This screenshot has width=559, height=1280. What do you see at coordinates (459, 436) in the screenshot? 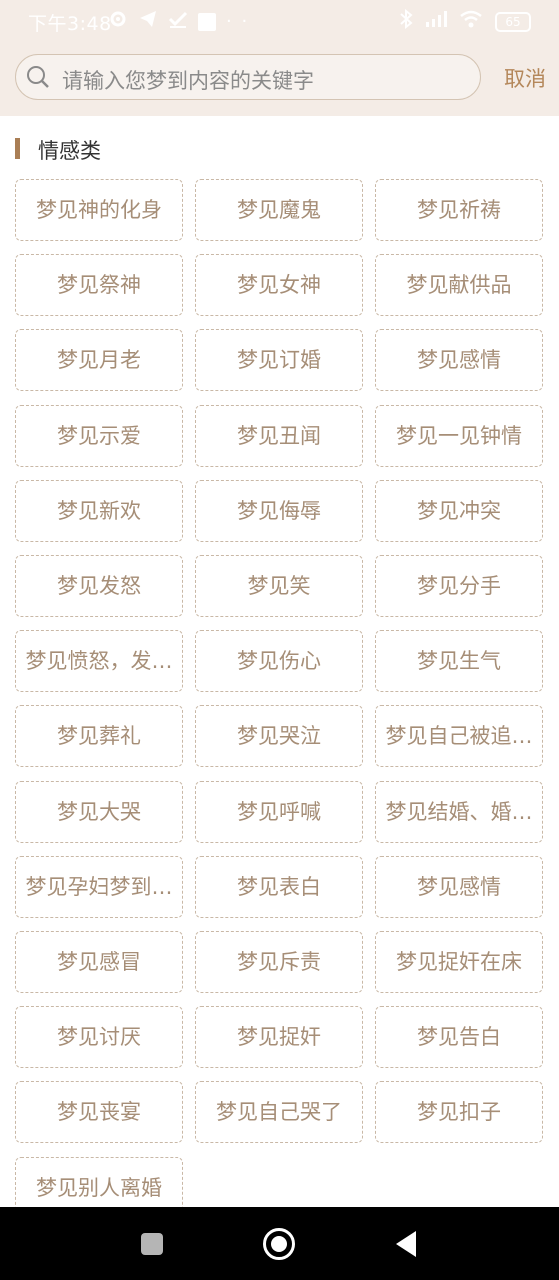
I see `tag-button: 梦见一见钟情` at bounding box center [459, 436].